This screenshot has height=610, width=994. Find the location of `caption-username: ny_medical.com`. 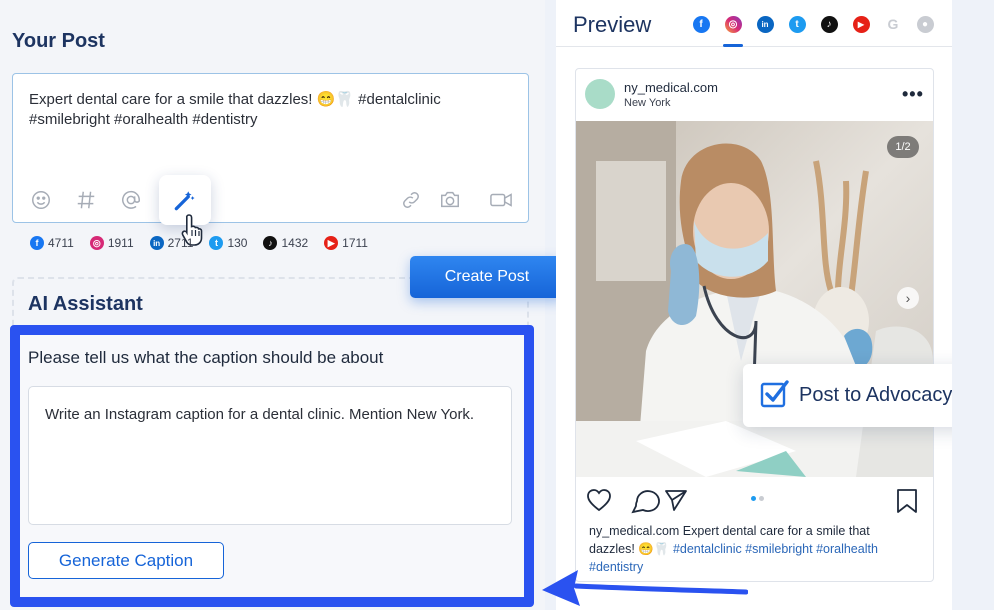

caption-username: ny_medical.com is located at coordinates (634, 531).